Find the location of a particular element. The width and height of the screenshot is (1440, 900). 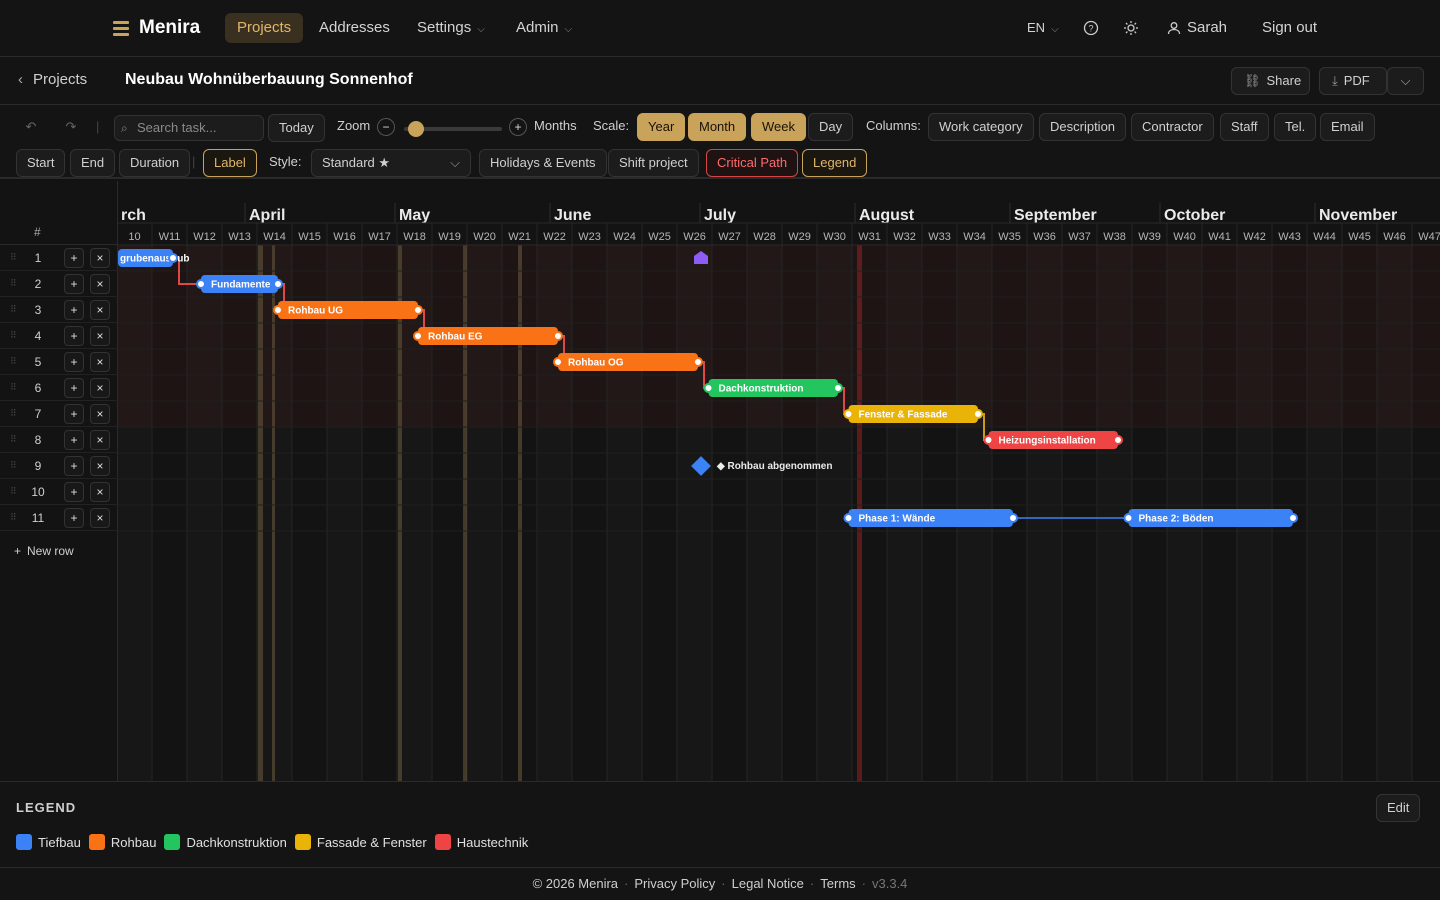

column-tel: Tel. is located at coordinates (1295, 127).